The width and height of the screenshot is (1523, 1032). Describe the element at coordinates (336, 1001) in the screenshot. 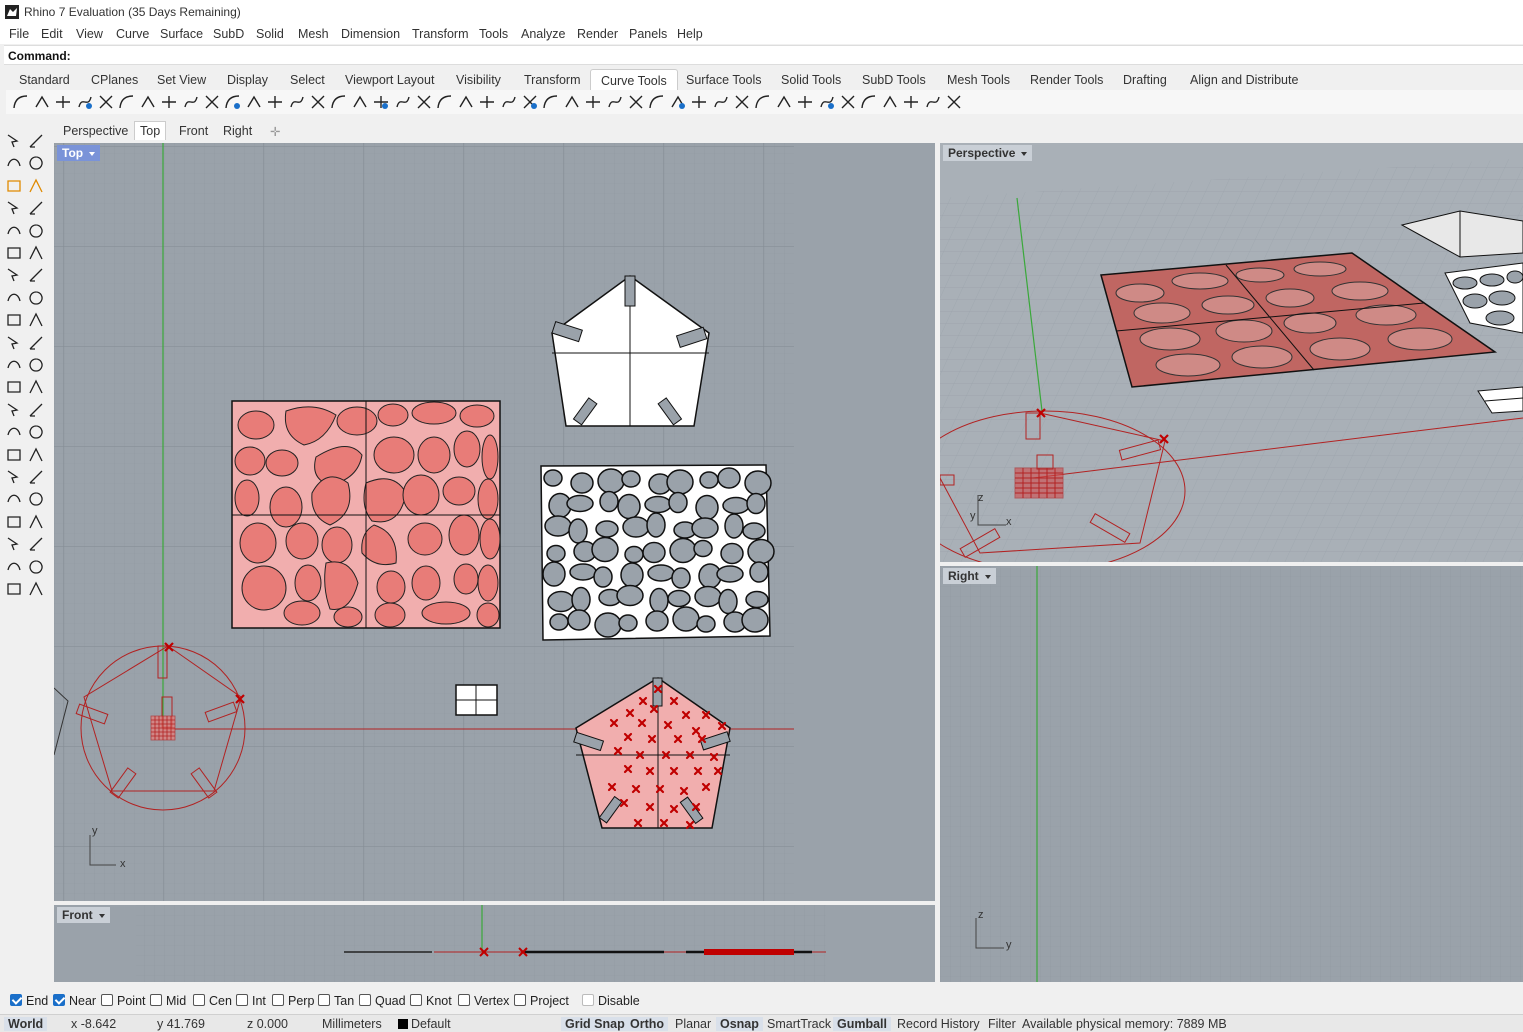

I see `osnap-tan: Tan` at that location.